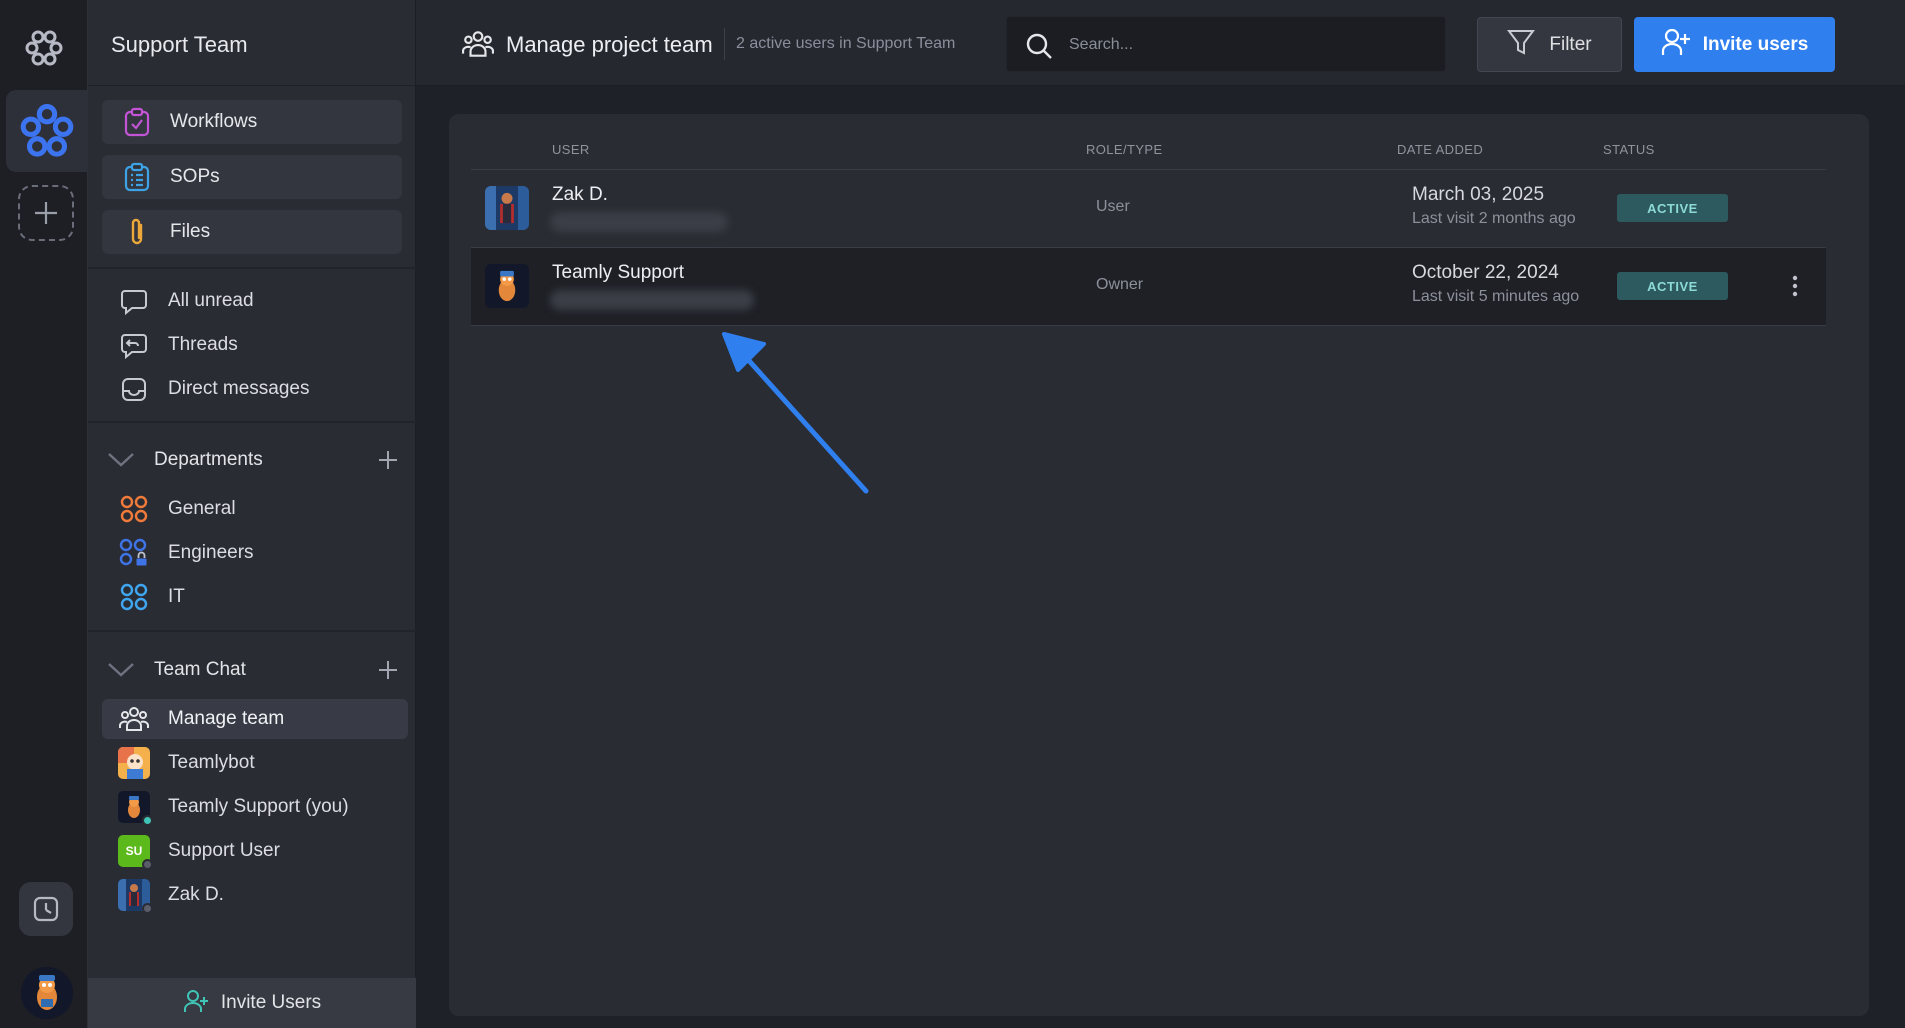 This screenshot has height=1028, width=1905. I want to click on column-header-date-added: DATE ADDED, so click(1440, 149).